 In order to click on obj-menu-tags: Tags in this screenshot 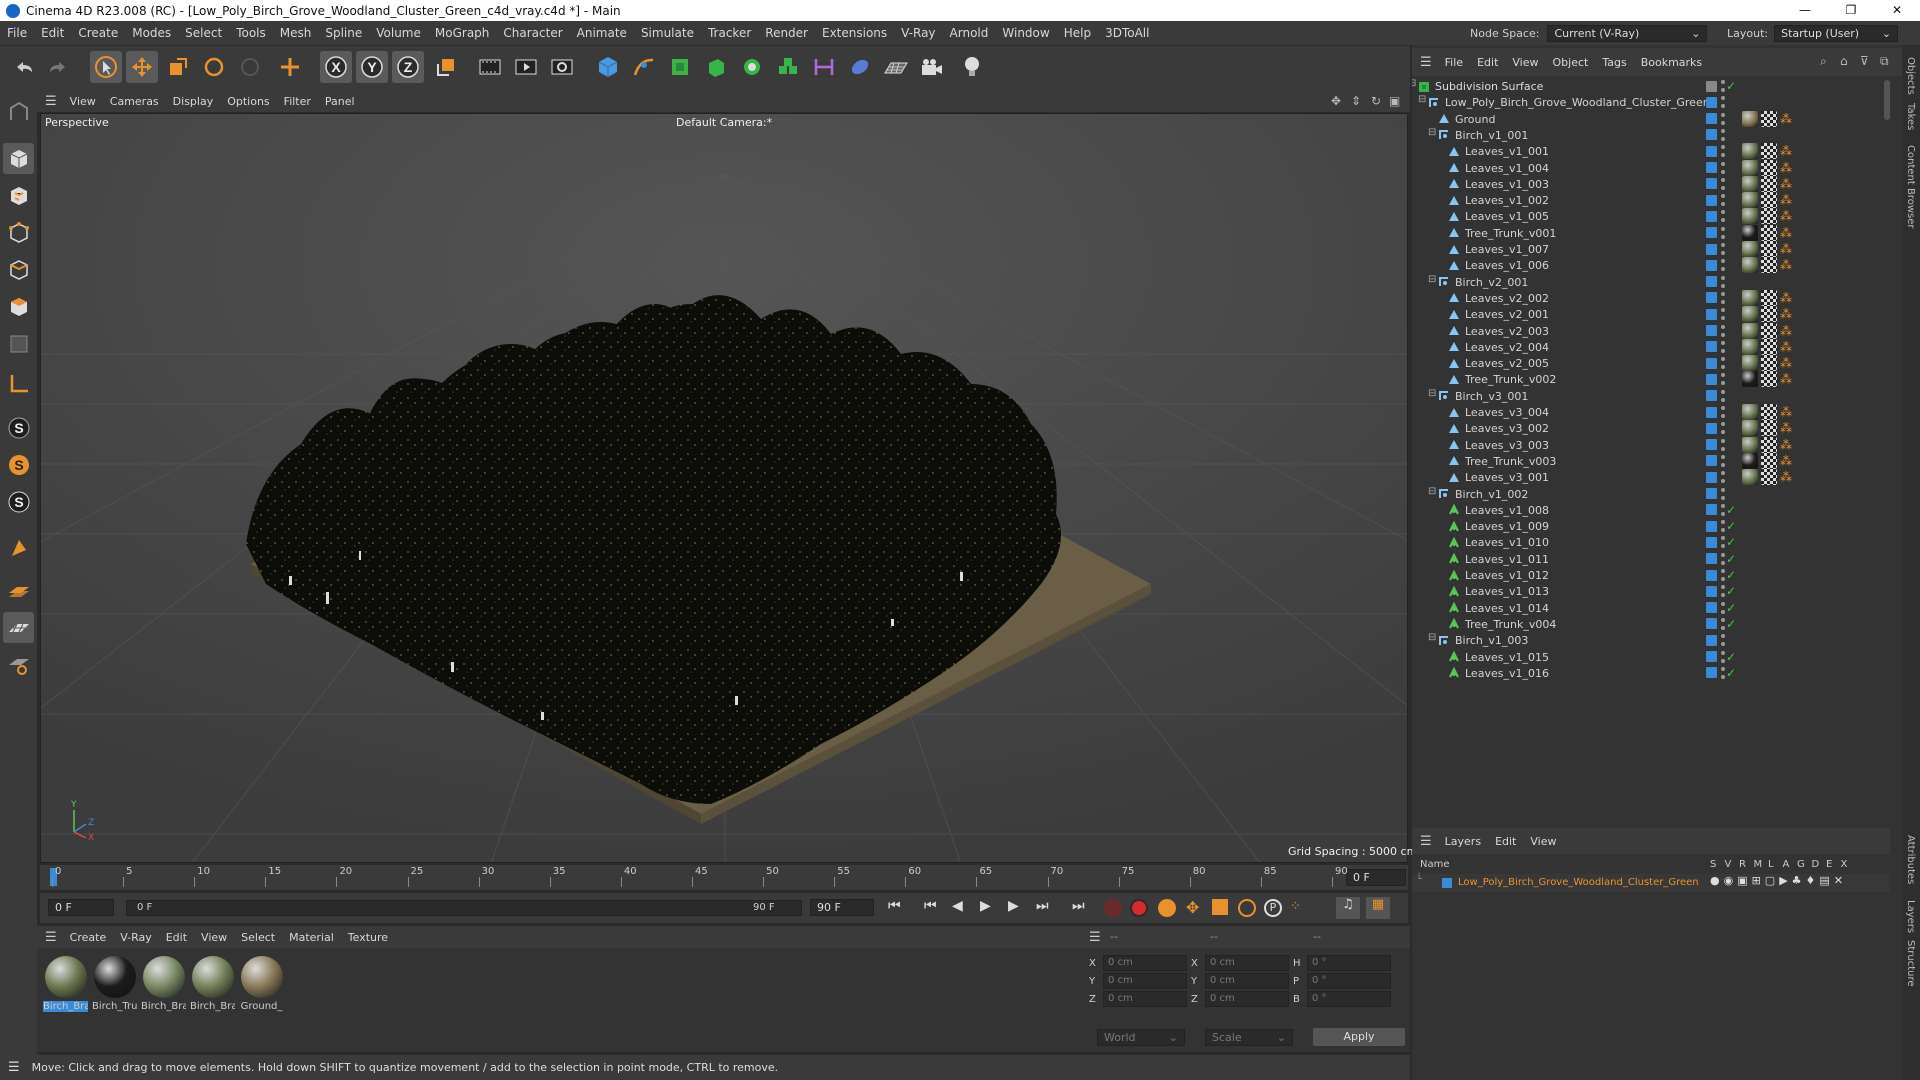, I will do `click(1614, 62)`.